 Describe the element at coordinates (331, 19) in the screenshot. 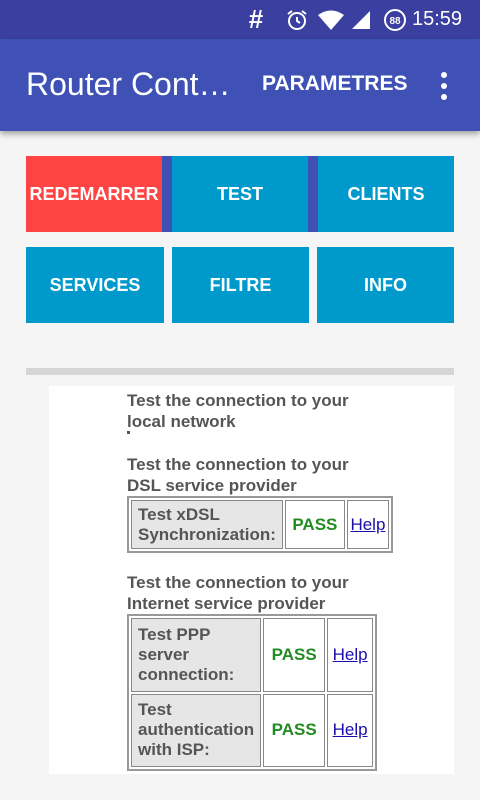

I see `wifi-icon` at that location.